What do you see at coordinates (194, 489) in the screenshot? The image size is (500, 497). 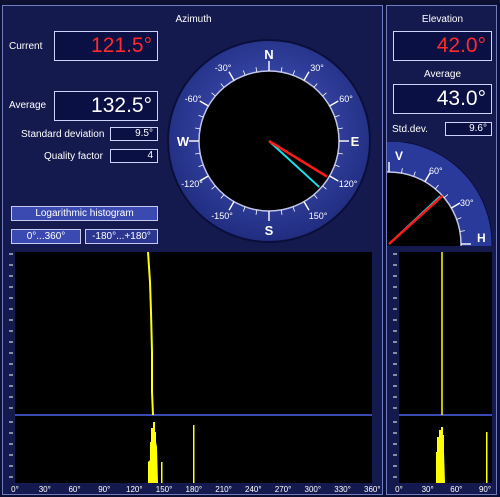 I see `x-tick-label: 180°` at bounding box center [194, 489].